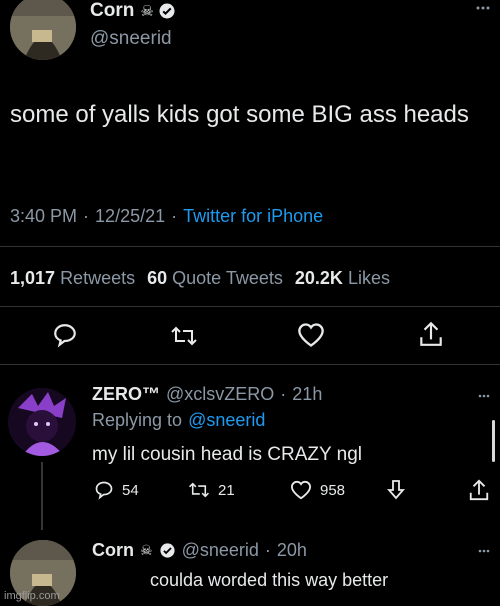 This screenshot has width=500, height=606. I want to click on likes-count: 20.2K, so click(318, 278).